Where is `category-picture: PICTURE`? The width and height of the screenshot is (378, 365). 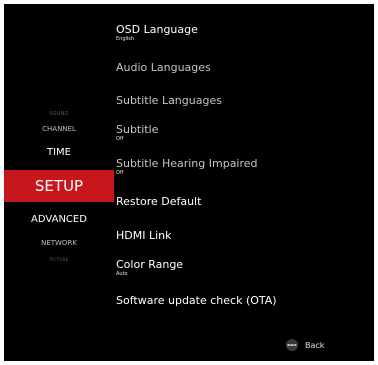
category-picture: PICTURE is located at coordinates (59, 259).